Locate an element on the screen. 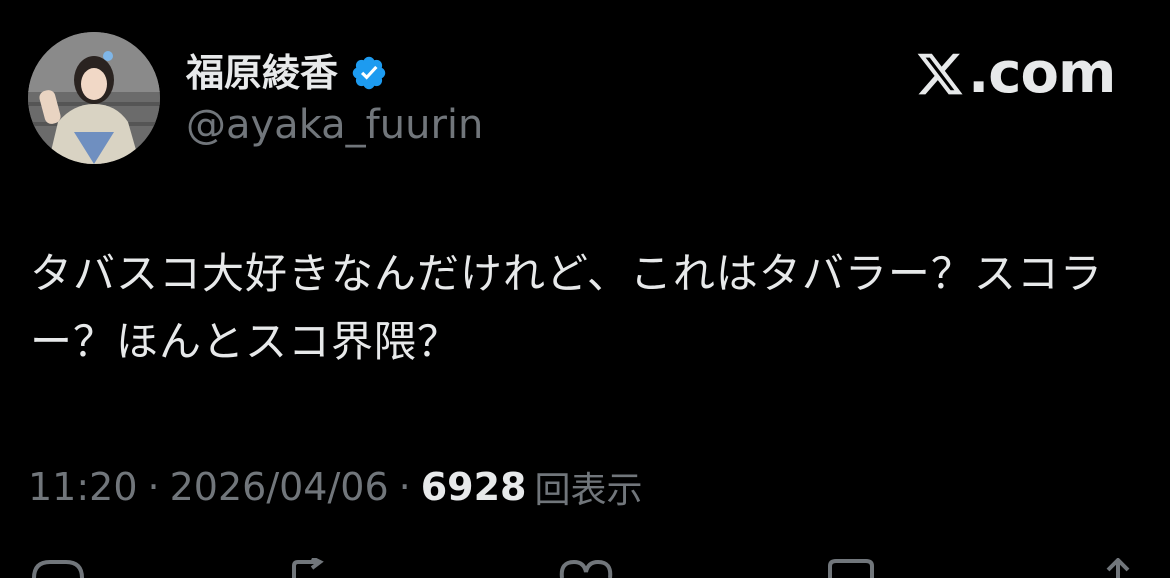 This screenshot has height=578, width=1170. bookmark-icon is located at coordinates (851, 568).